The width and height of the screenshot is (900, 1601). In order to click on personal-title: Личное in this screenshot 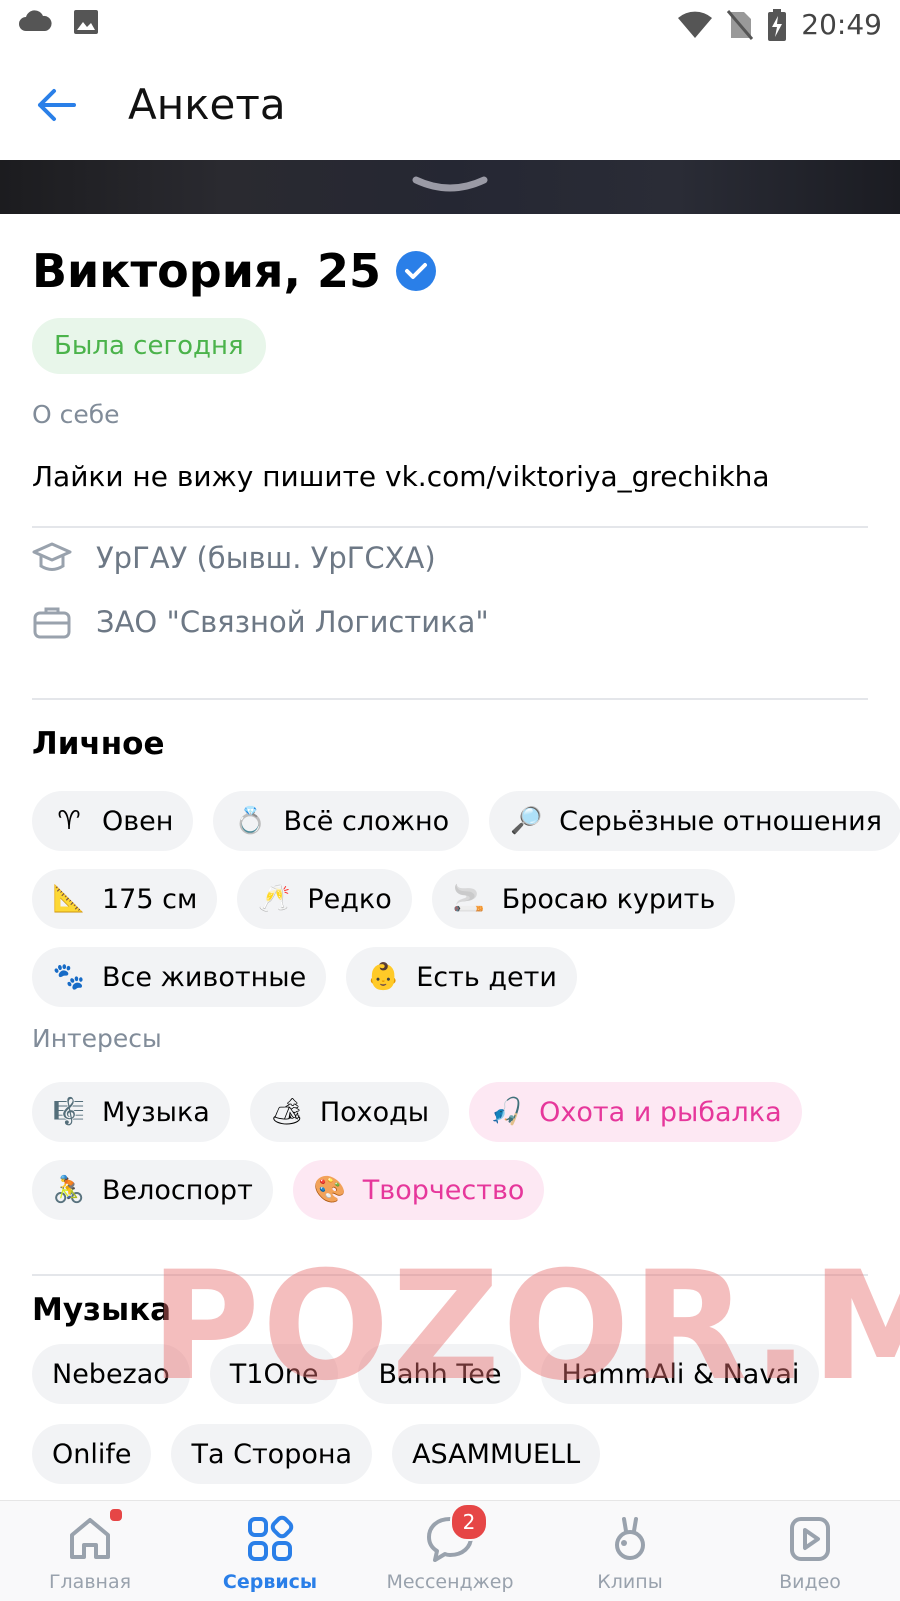, I will do `click(98, 744)`.